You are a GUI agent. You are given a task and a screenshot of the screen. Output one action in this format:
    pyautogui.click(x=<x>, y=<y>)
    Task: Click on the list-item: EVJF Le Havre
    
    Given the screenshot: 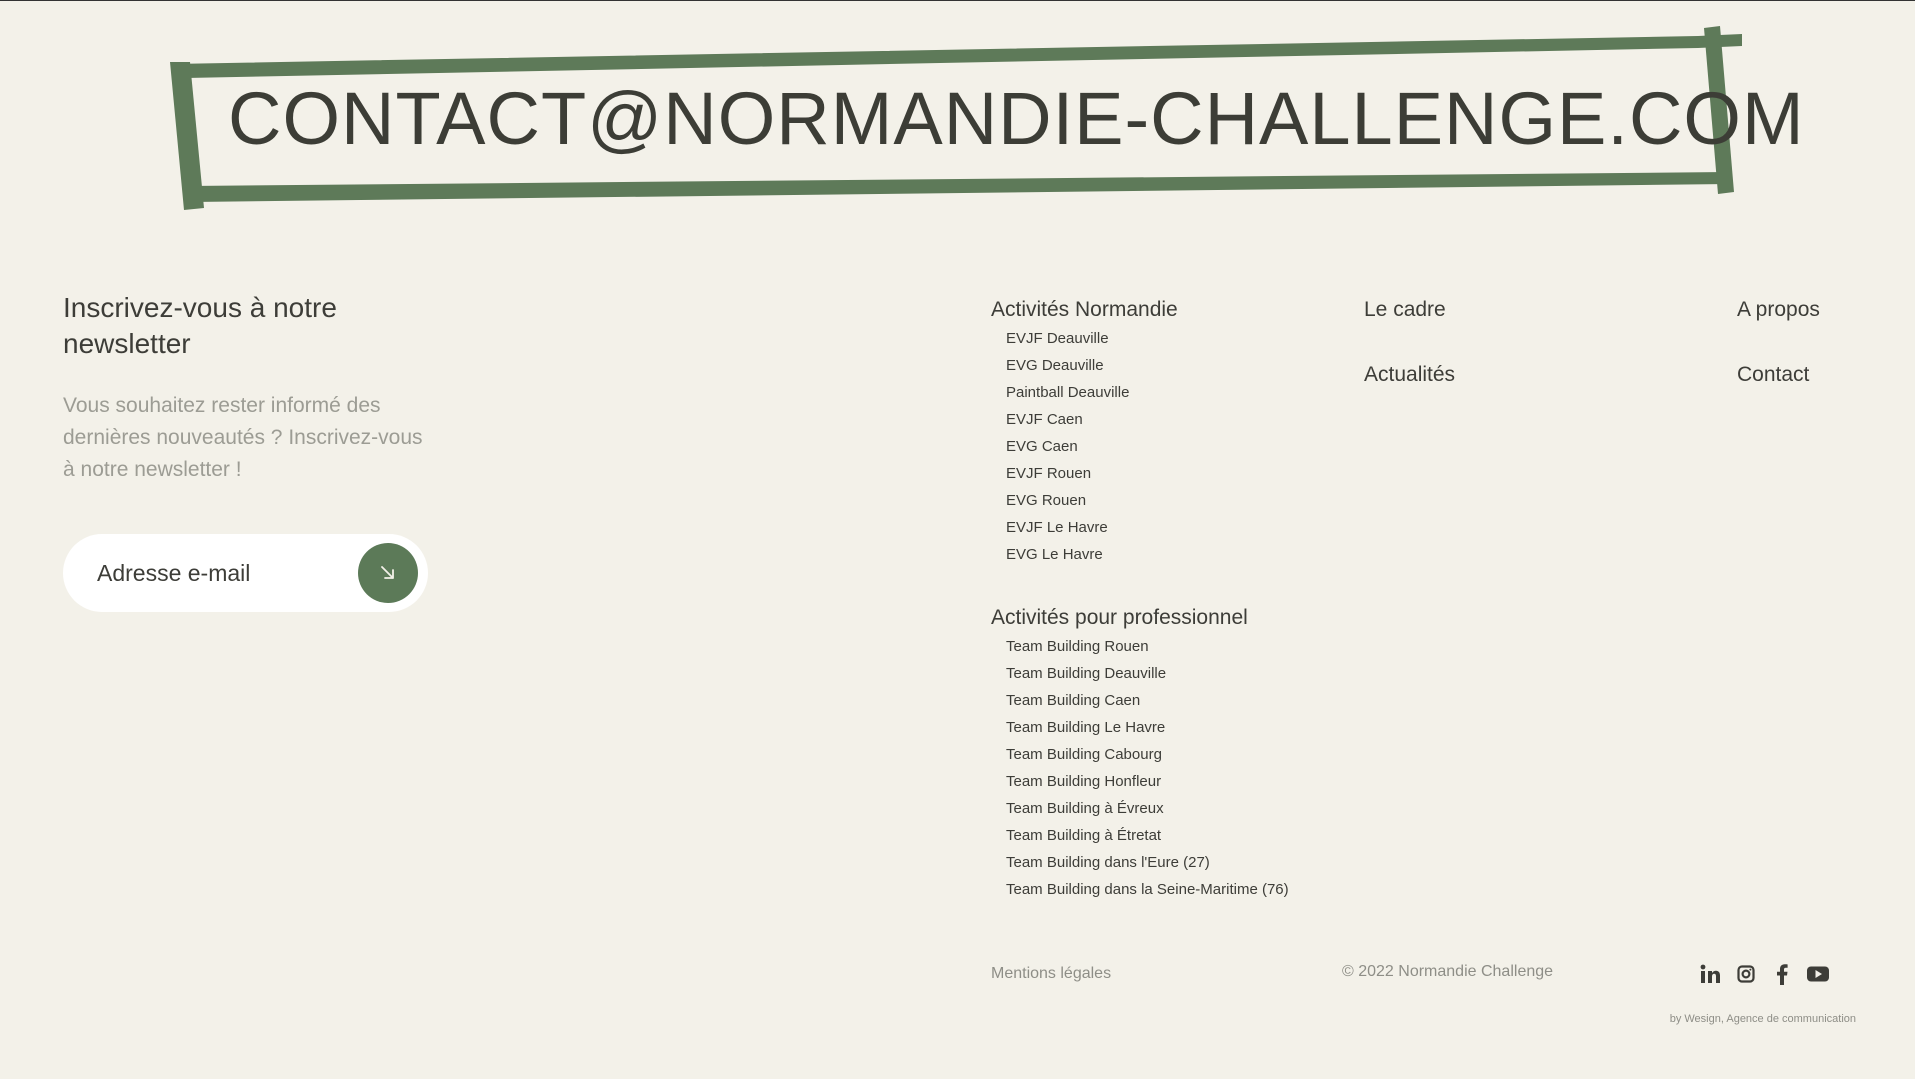 What is the action you would take?
    pyautogui.click(x=1084, y=527)
    